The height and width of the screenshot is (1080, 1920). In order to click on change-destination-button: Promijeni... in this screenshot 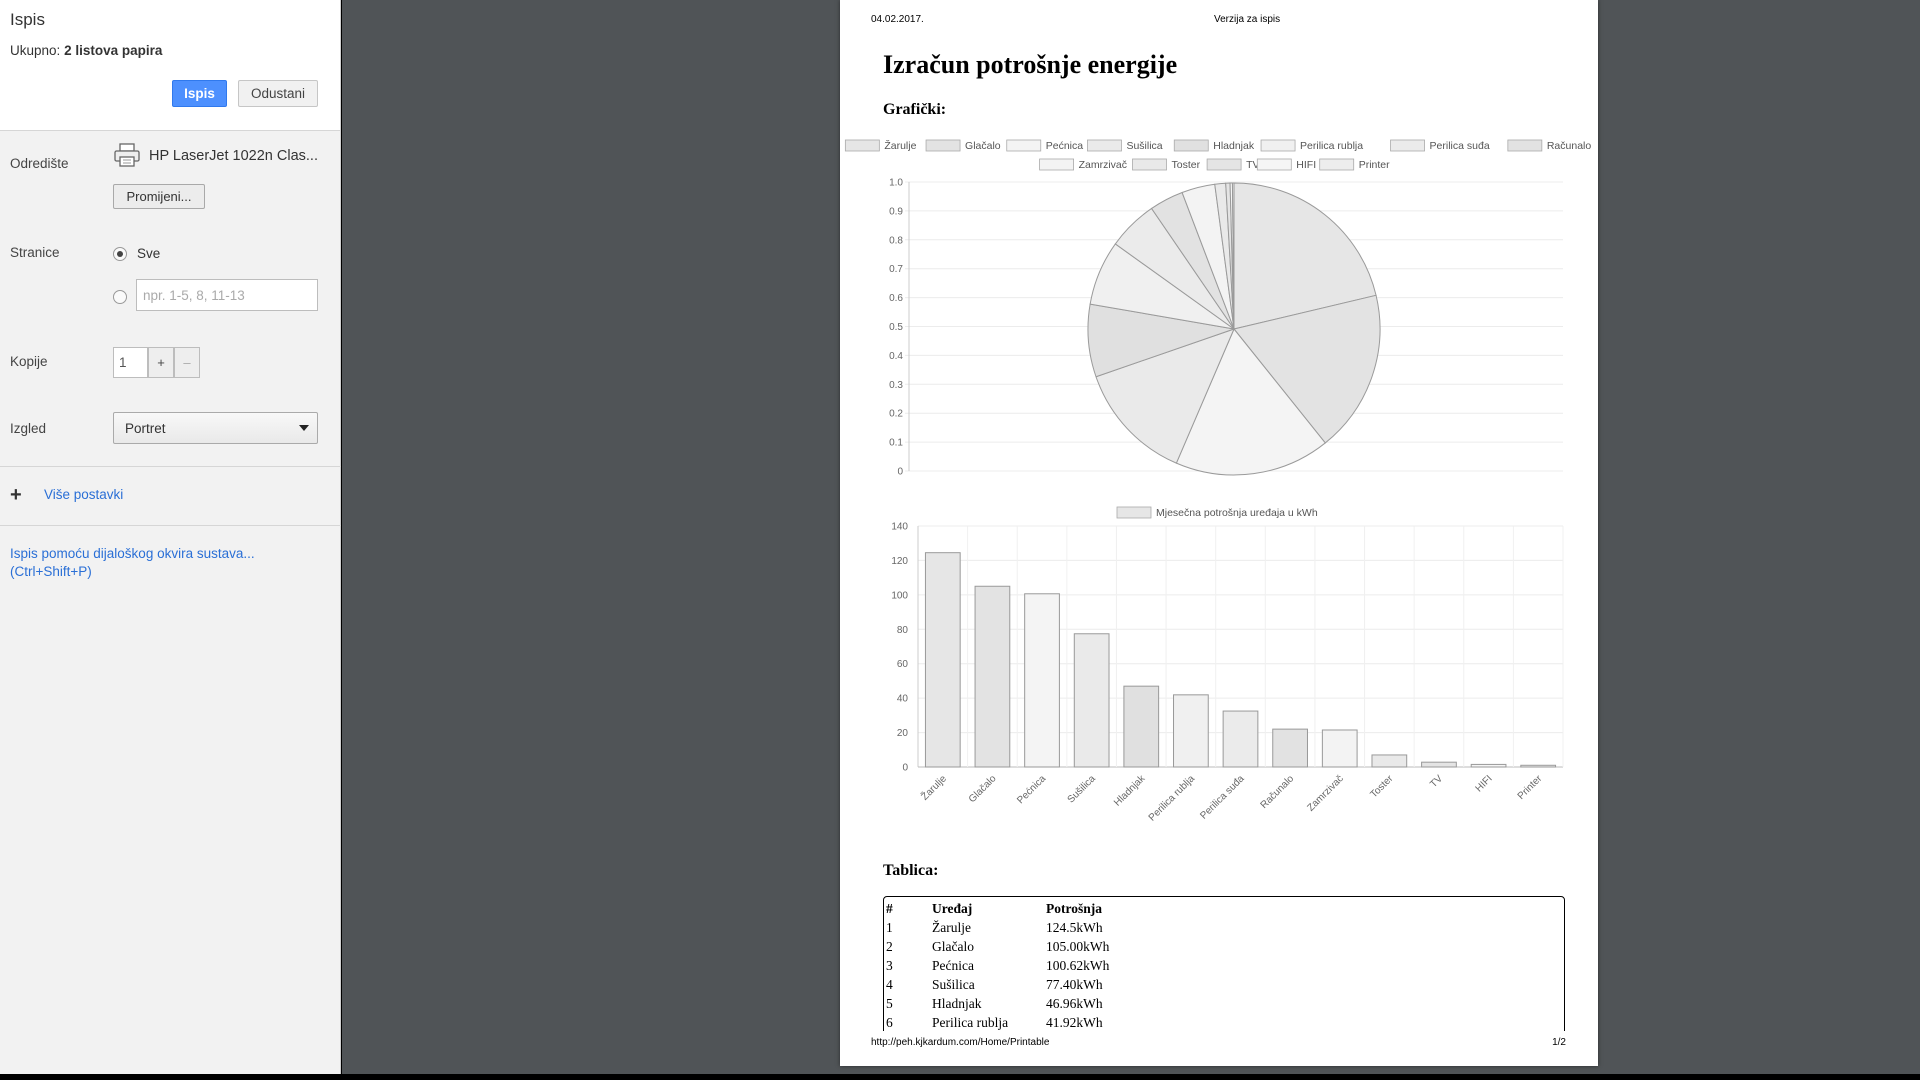, I will do `click(159, 196)`.